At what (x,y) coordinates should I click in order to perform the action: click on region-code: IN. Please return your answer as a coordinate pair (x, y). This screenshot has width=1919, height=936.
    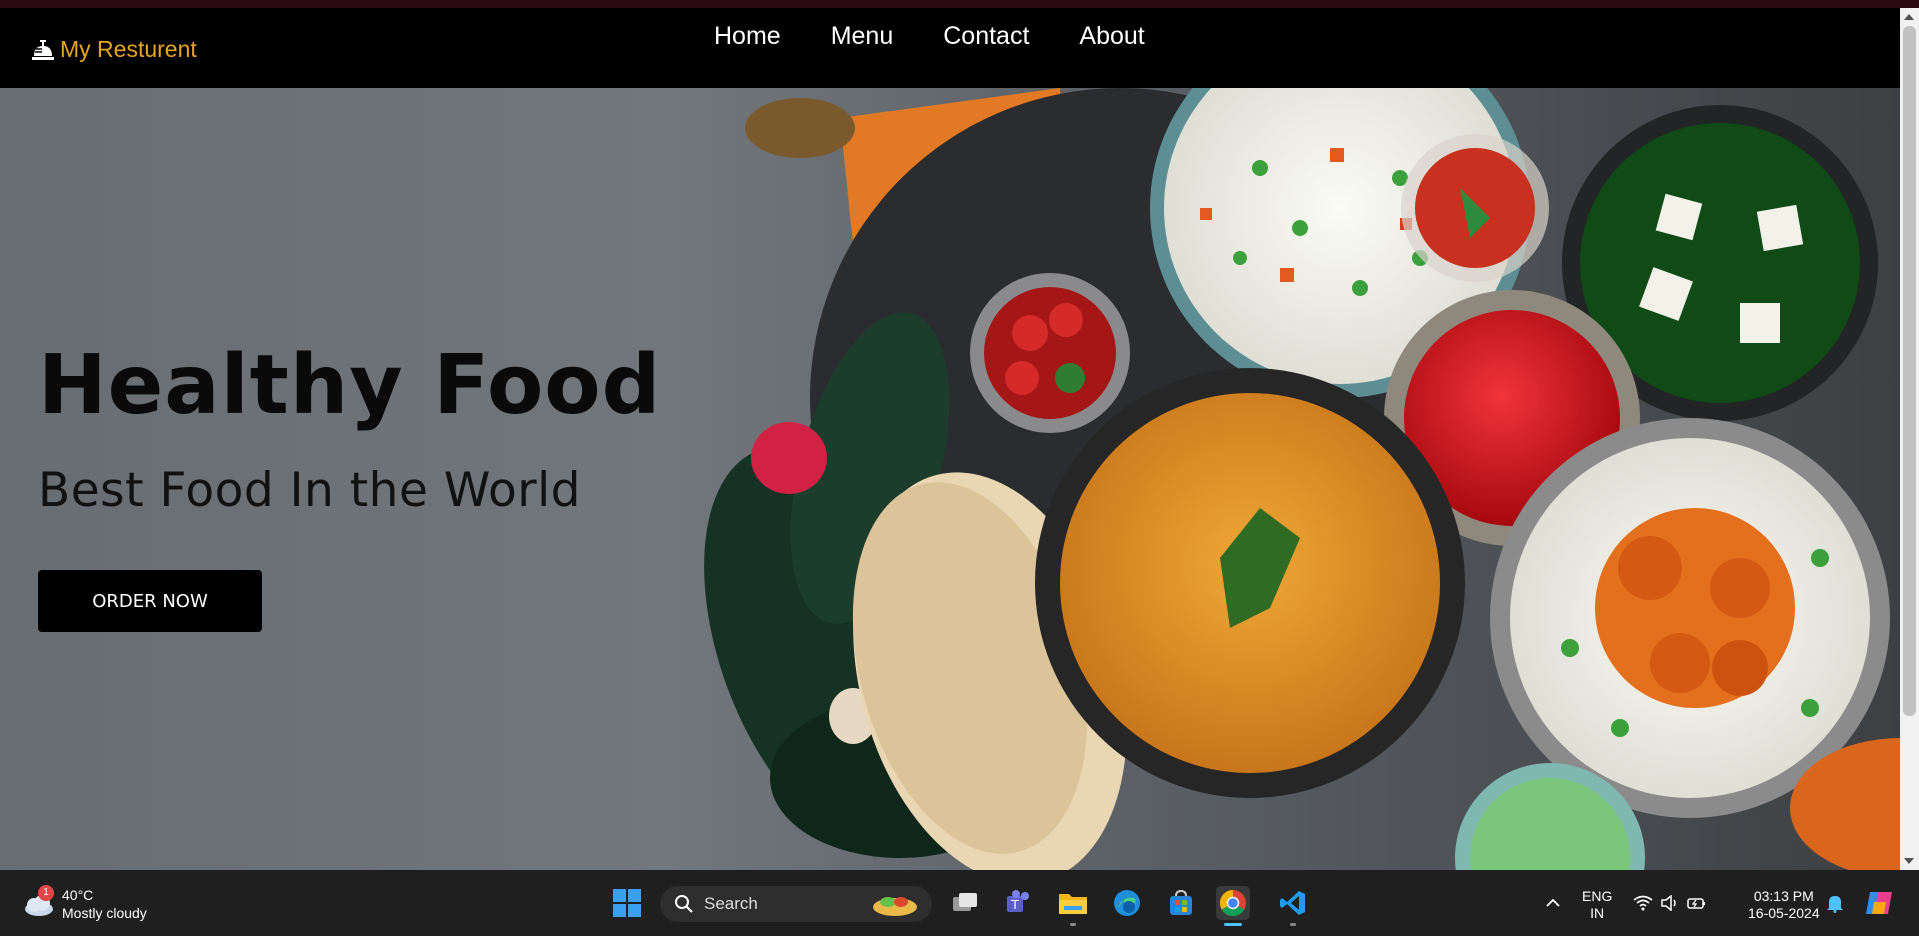
    Looking at the image, I should click on (1597, 913).